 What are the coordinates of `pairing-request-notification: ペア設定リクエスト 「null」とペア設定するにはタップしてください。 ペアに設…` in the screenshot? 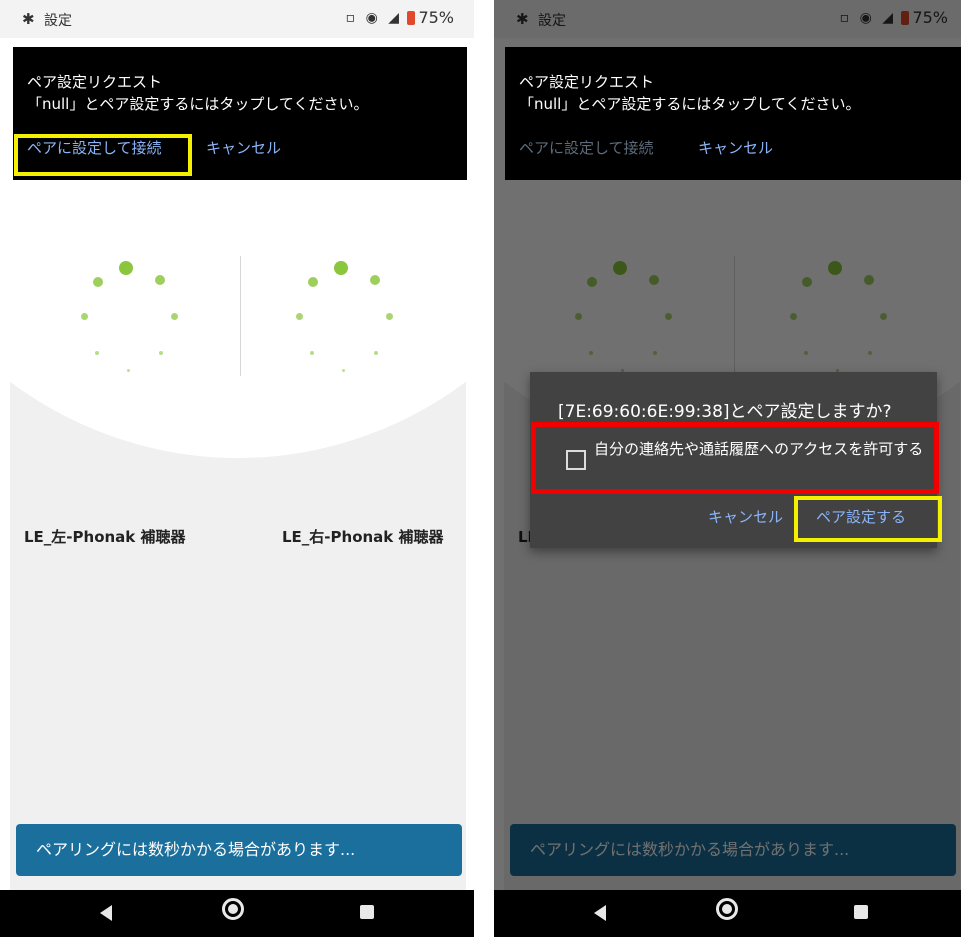 It's located at (733, 113).